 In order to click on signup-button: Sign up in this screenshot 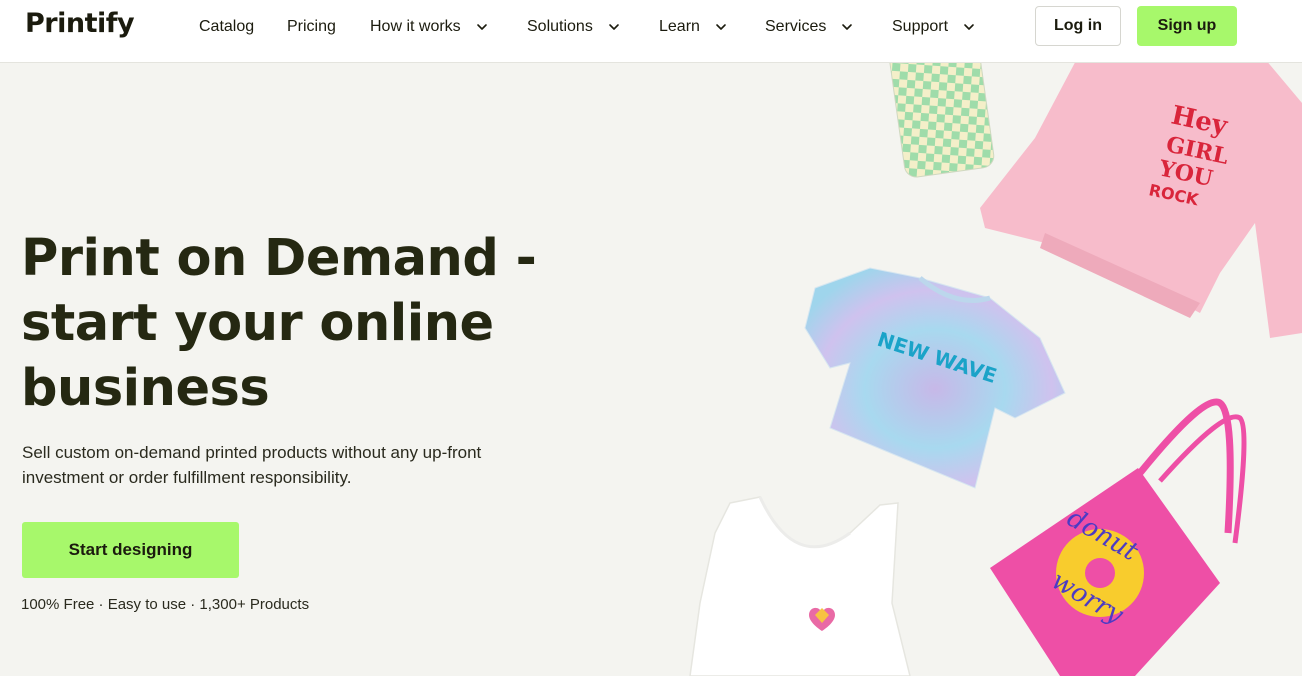, I will do `click(1187, 26)`.